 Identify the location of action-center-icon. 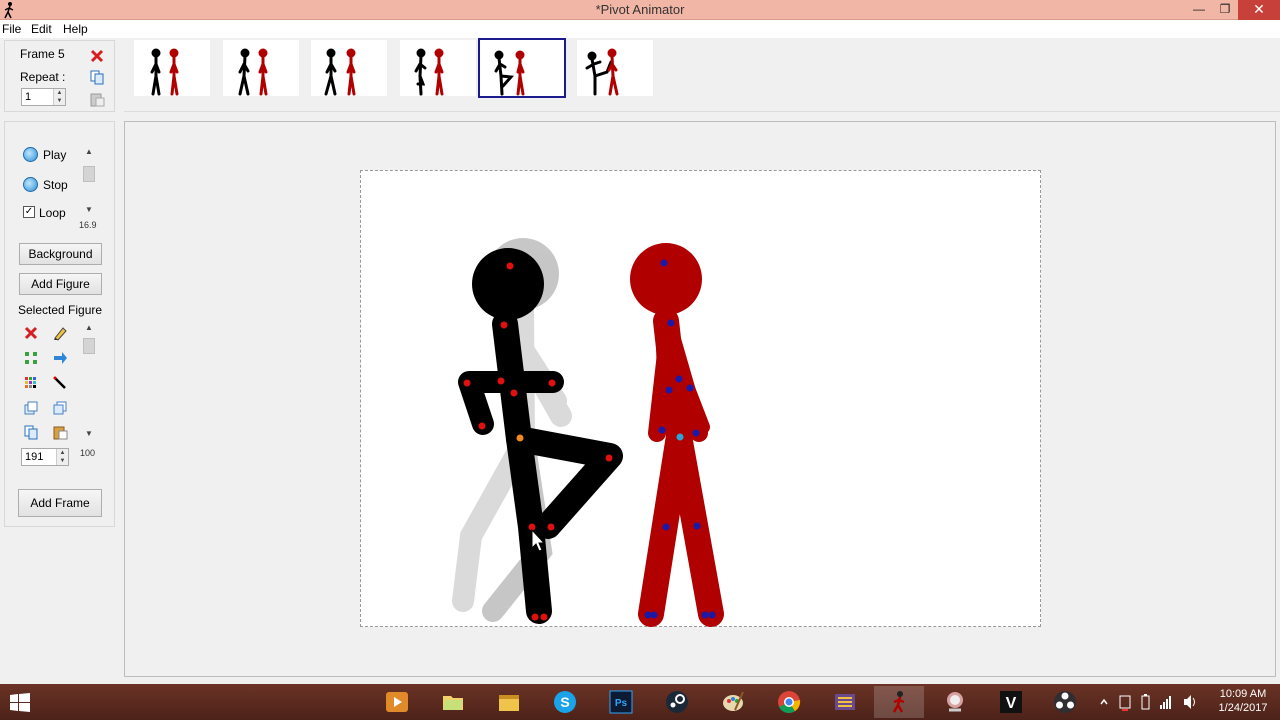
(1125, 703).